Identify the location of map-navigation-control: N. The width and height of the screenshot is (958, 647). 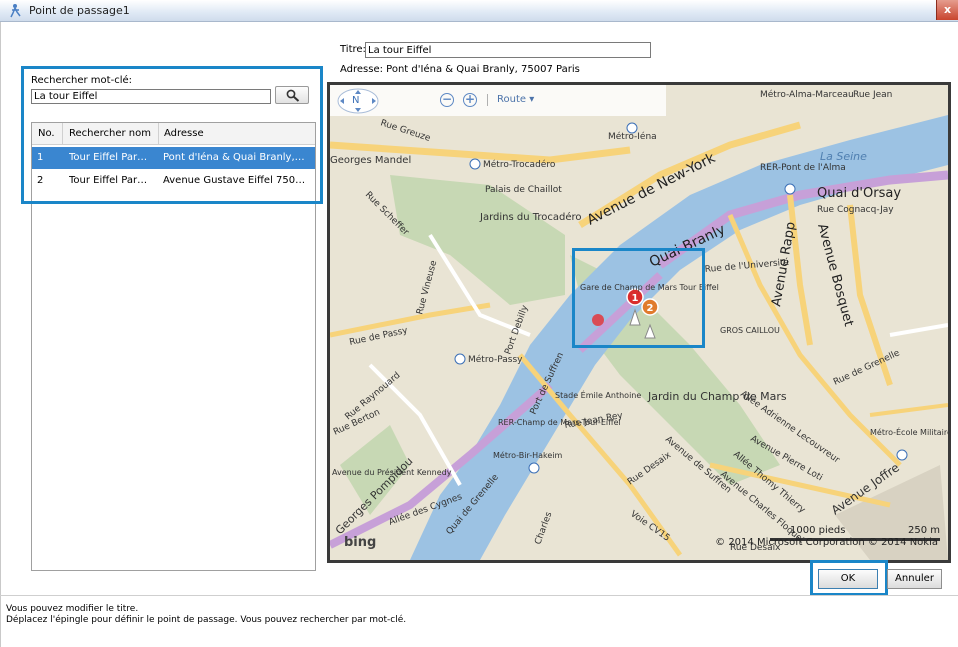
(358, 101).